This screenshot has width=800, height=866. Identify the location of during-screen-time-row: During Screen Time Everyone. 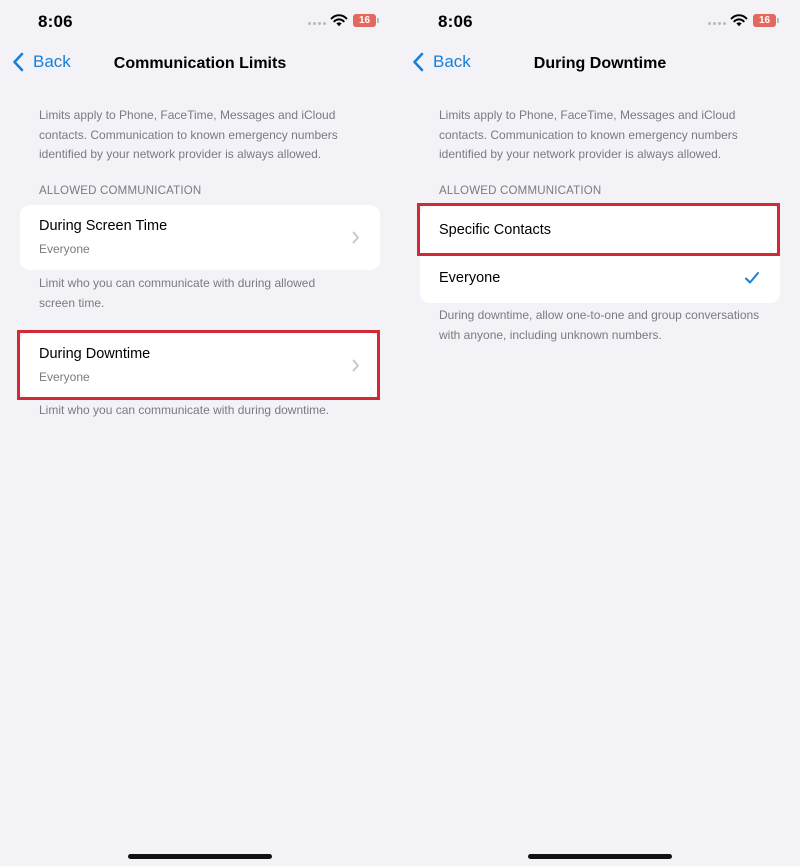
(200, 237).